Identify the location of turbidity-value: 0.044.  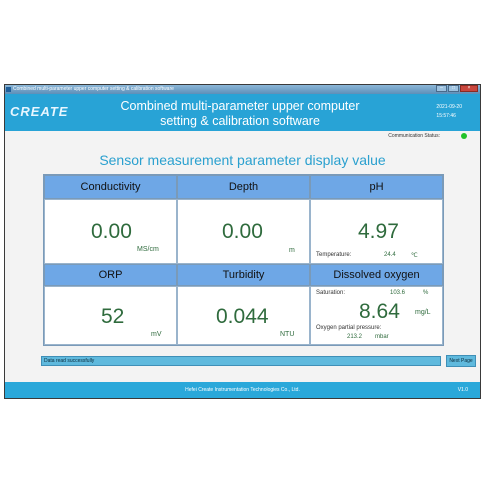
(242, 316).